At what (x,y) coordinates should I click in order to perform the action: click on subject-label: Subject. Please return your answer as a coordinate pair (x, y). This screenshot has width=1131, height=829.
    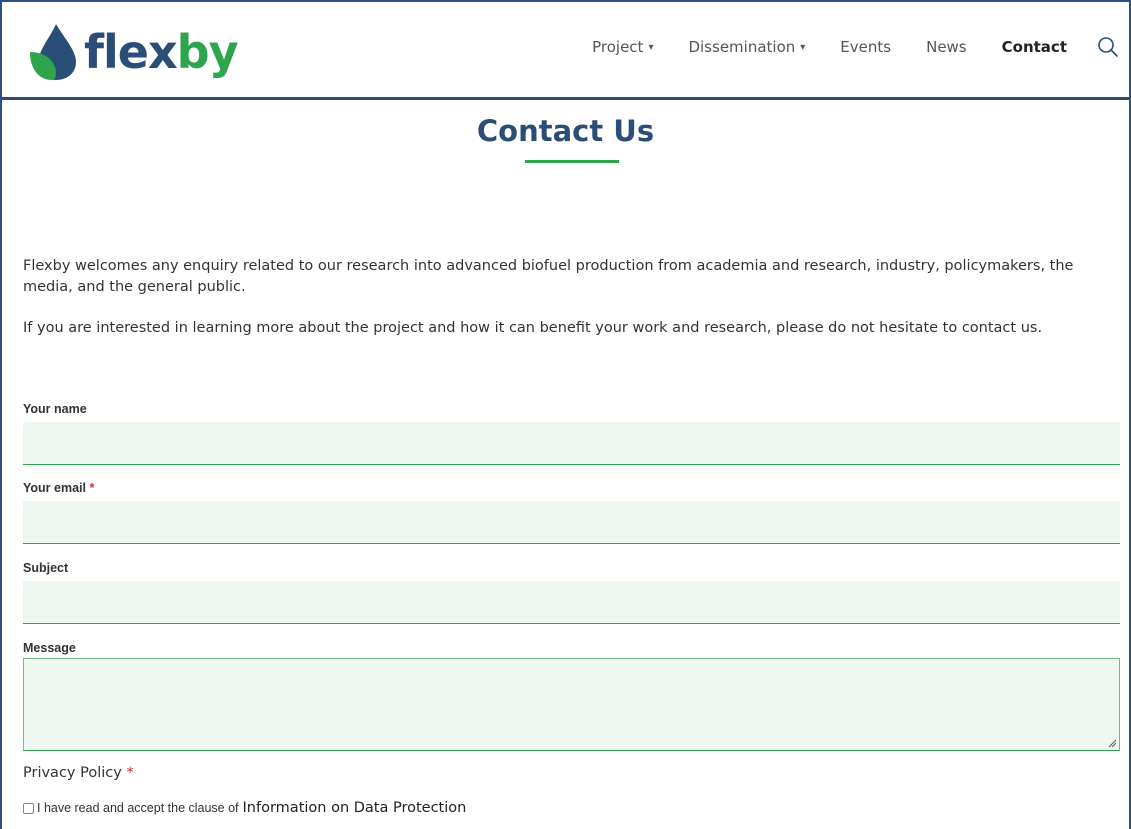
    Looking at the image, I should click on (45, 568).